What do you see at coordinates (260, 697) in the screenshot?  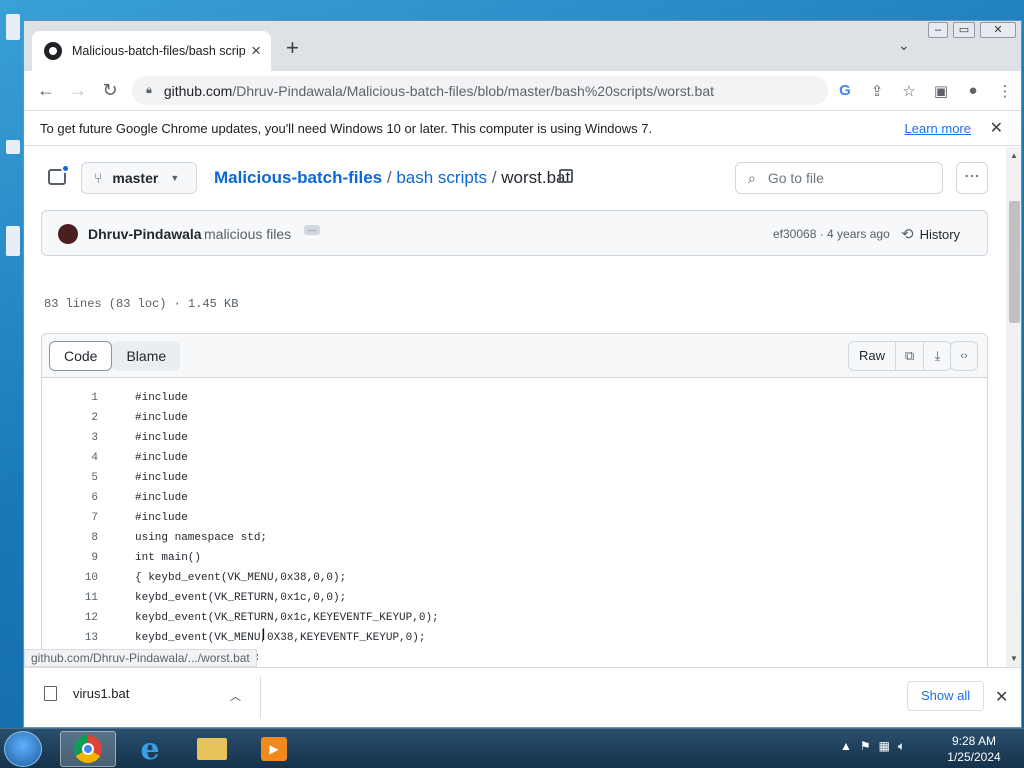 I see `shelf-divider` at bounding box center [260, 697].